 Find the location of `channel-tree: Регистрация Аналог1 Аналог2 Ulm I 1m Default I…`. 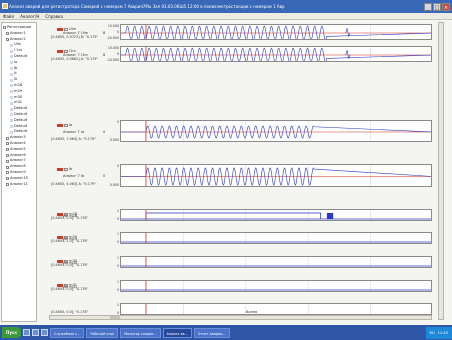

channel-tree: Регистрация Аналог1 Аналог2 Ulm I 1m Default I… is located at coordinates (19, 172).